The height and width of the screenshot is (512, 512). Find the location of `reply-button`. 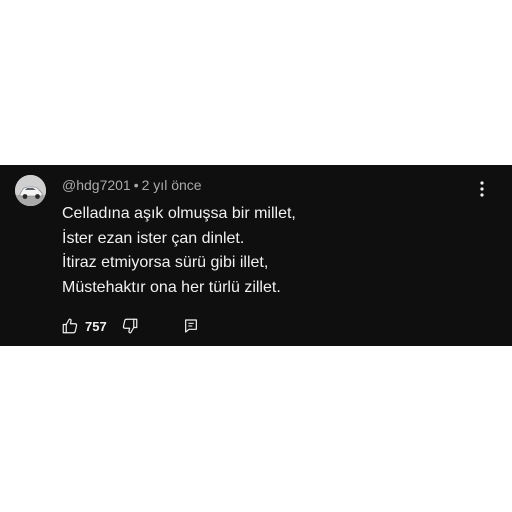

reply-button is located at coordinates (191, 326).